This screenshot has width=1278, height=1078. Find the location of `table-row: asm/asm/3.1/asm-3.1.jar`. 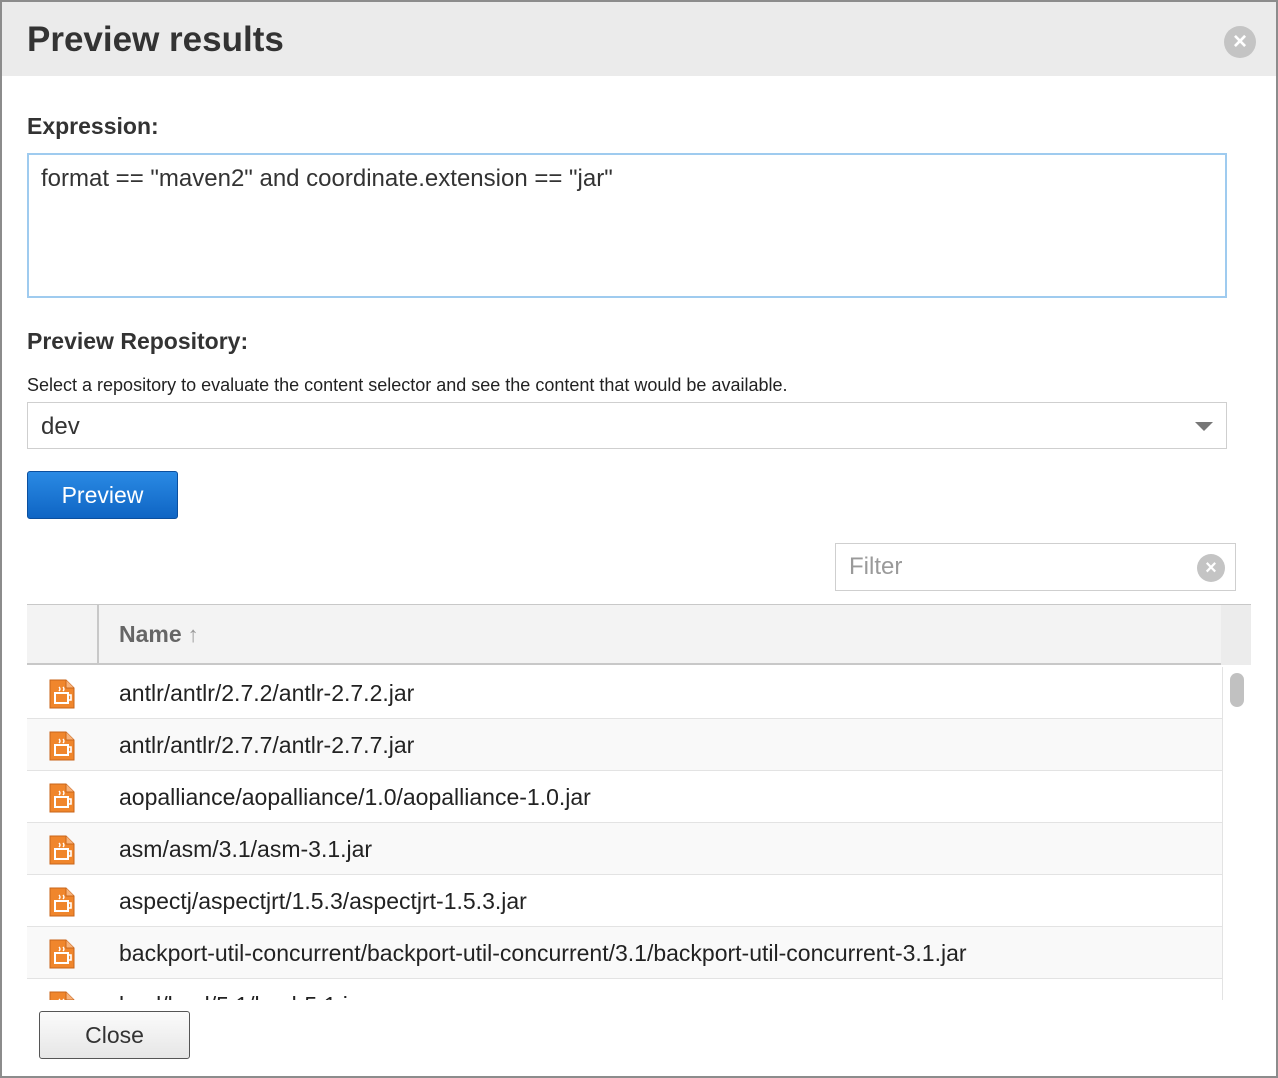

table-row: asm/asm/3.1/asm-3.1.jar is located at coordinates (624, 849).